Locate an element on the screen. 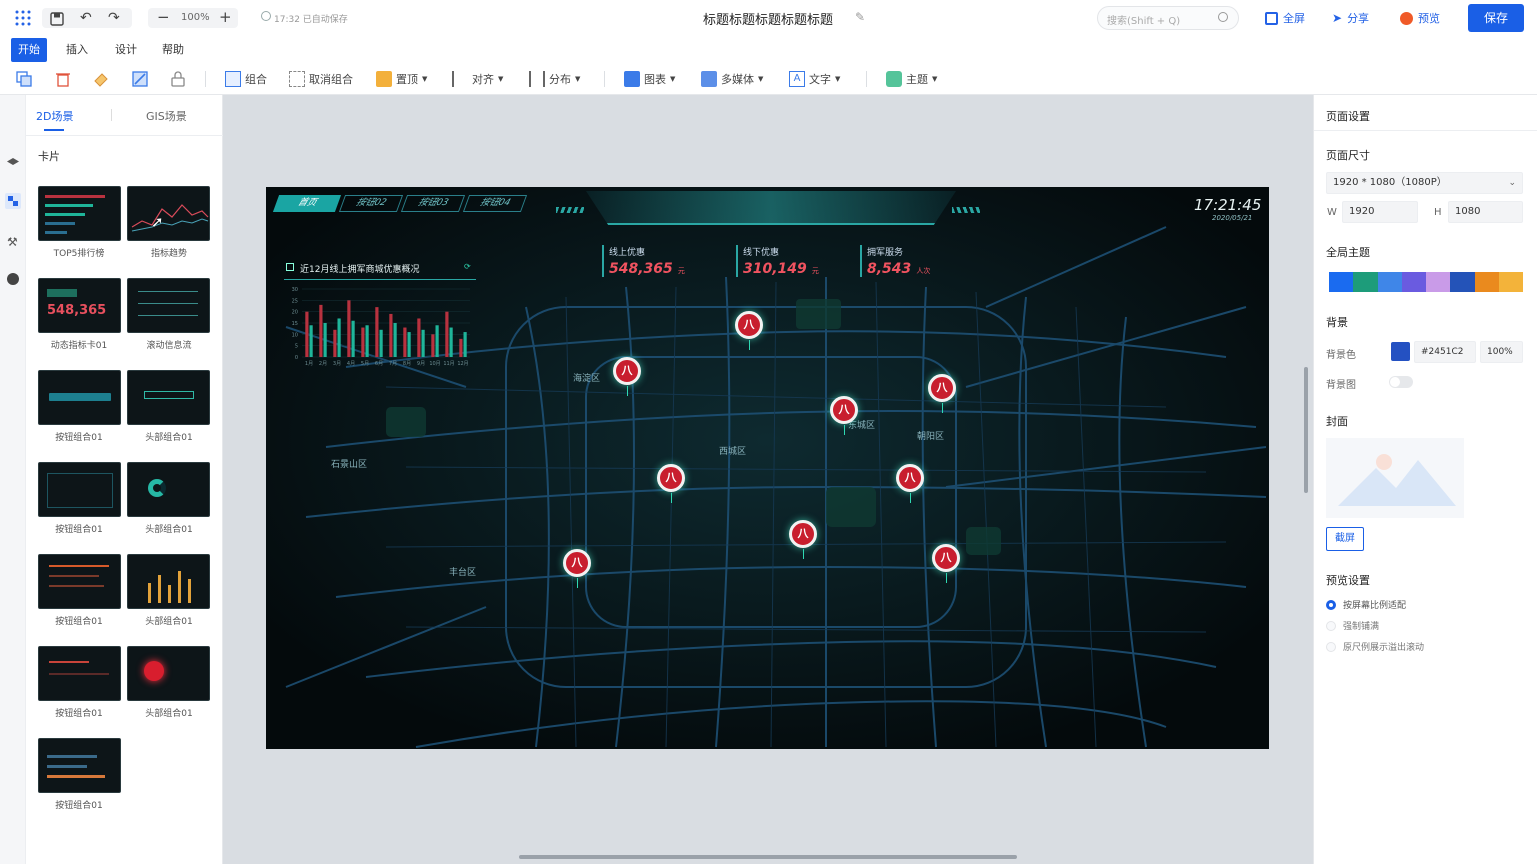  media-button: 多媒体 ▼ is located at coordinates (732, 79).